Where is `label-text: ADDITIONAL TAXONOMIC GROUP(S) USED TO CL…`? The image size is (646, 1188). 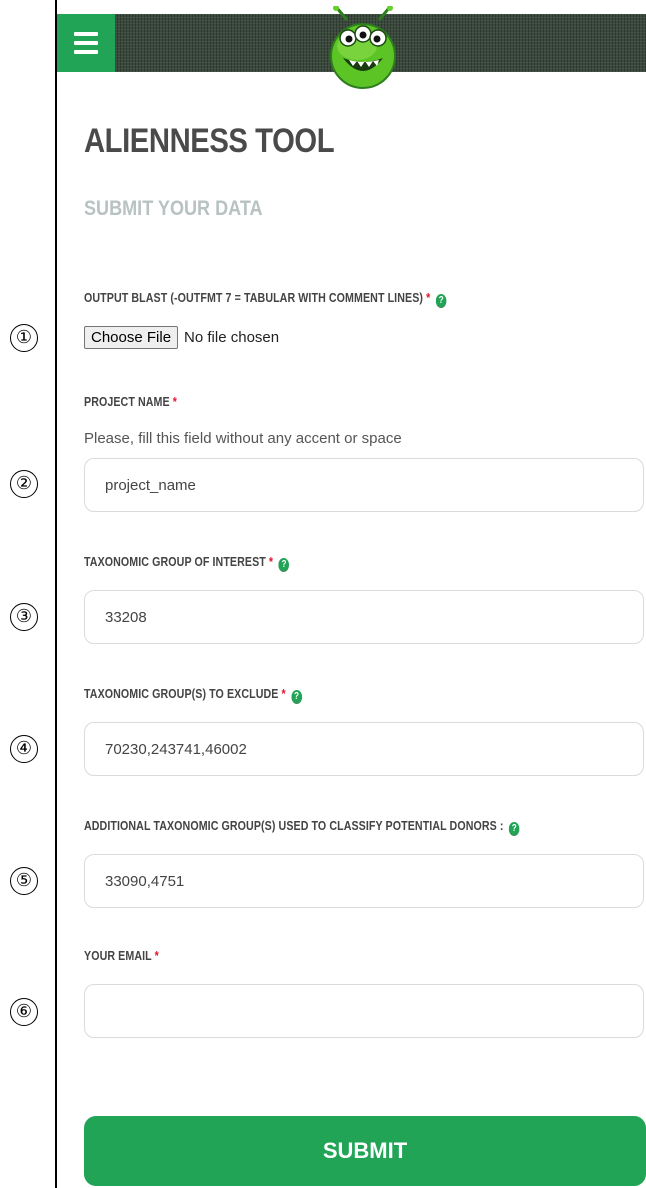
label-text: ADDITIONAL TAXONOMIC GROUP(S) USED TO CL… is located at coordinates (294, 825).